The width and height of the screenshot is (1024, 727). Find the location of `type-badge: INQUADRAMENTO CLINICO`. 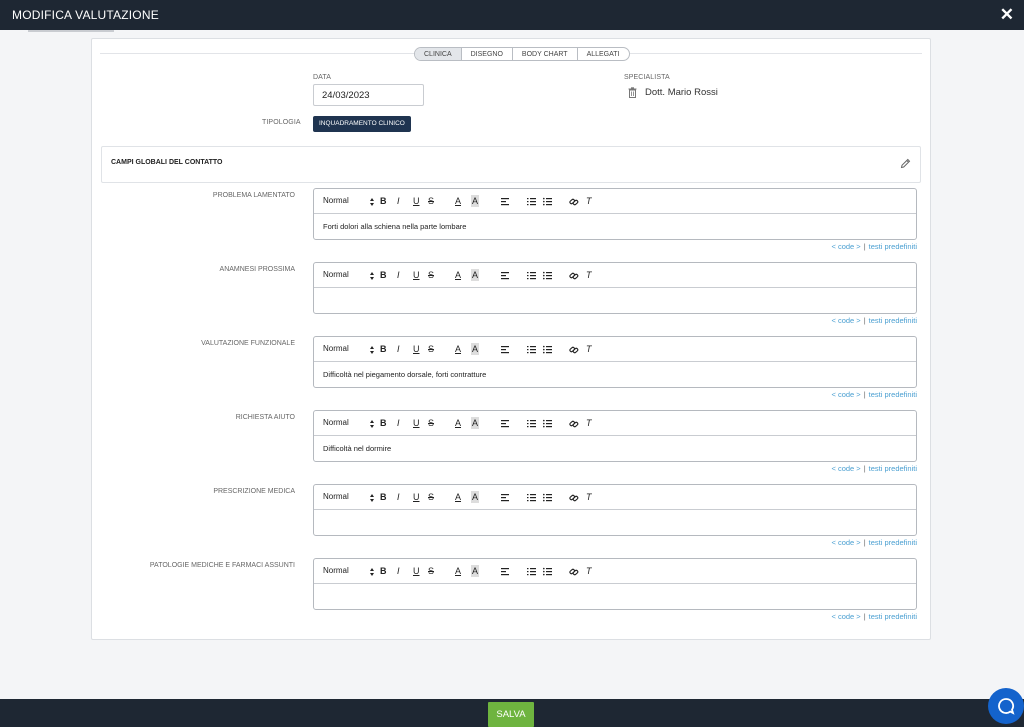

type-badge: INQUADRAMENTO CLINICO is located at coordinates (362, 124).